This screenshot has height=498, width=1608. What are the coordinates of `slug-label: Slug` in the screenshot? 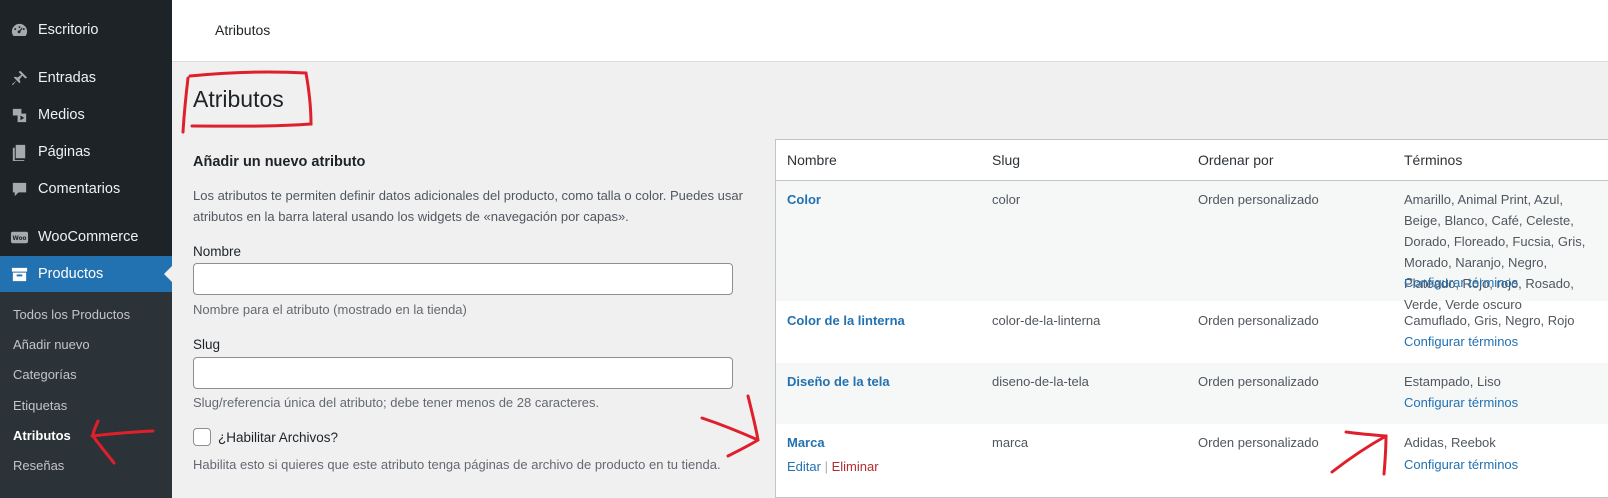 It's located at (207, 344).